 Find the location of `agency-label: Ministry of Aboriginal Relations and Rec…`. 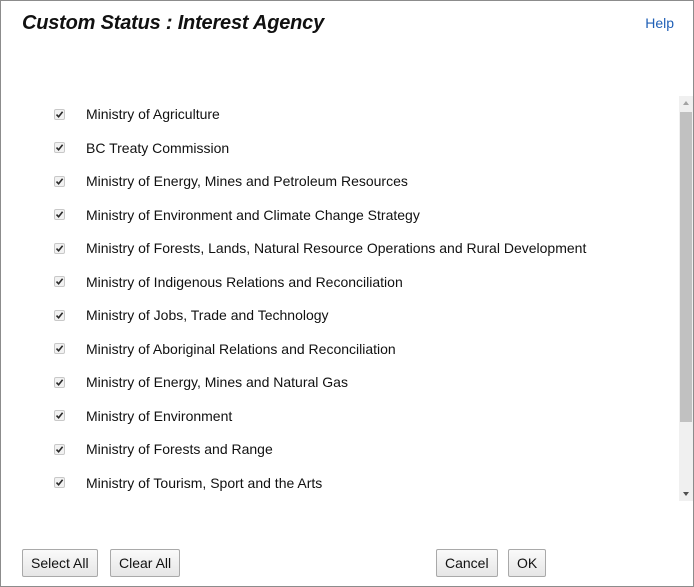

agency-label: Ministry of Aboriginal Relations and Rec… is located at coordinates (241, 348).